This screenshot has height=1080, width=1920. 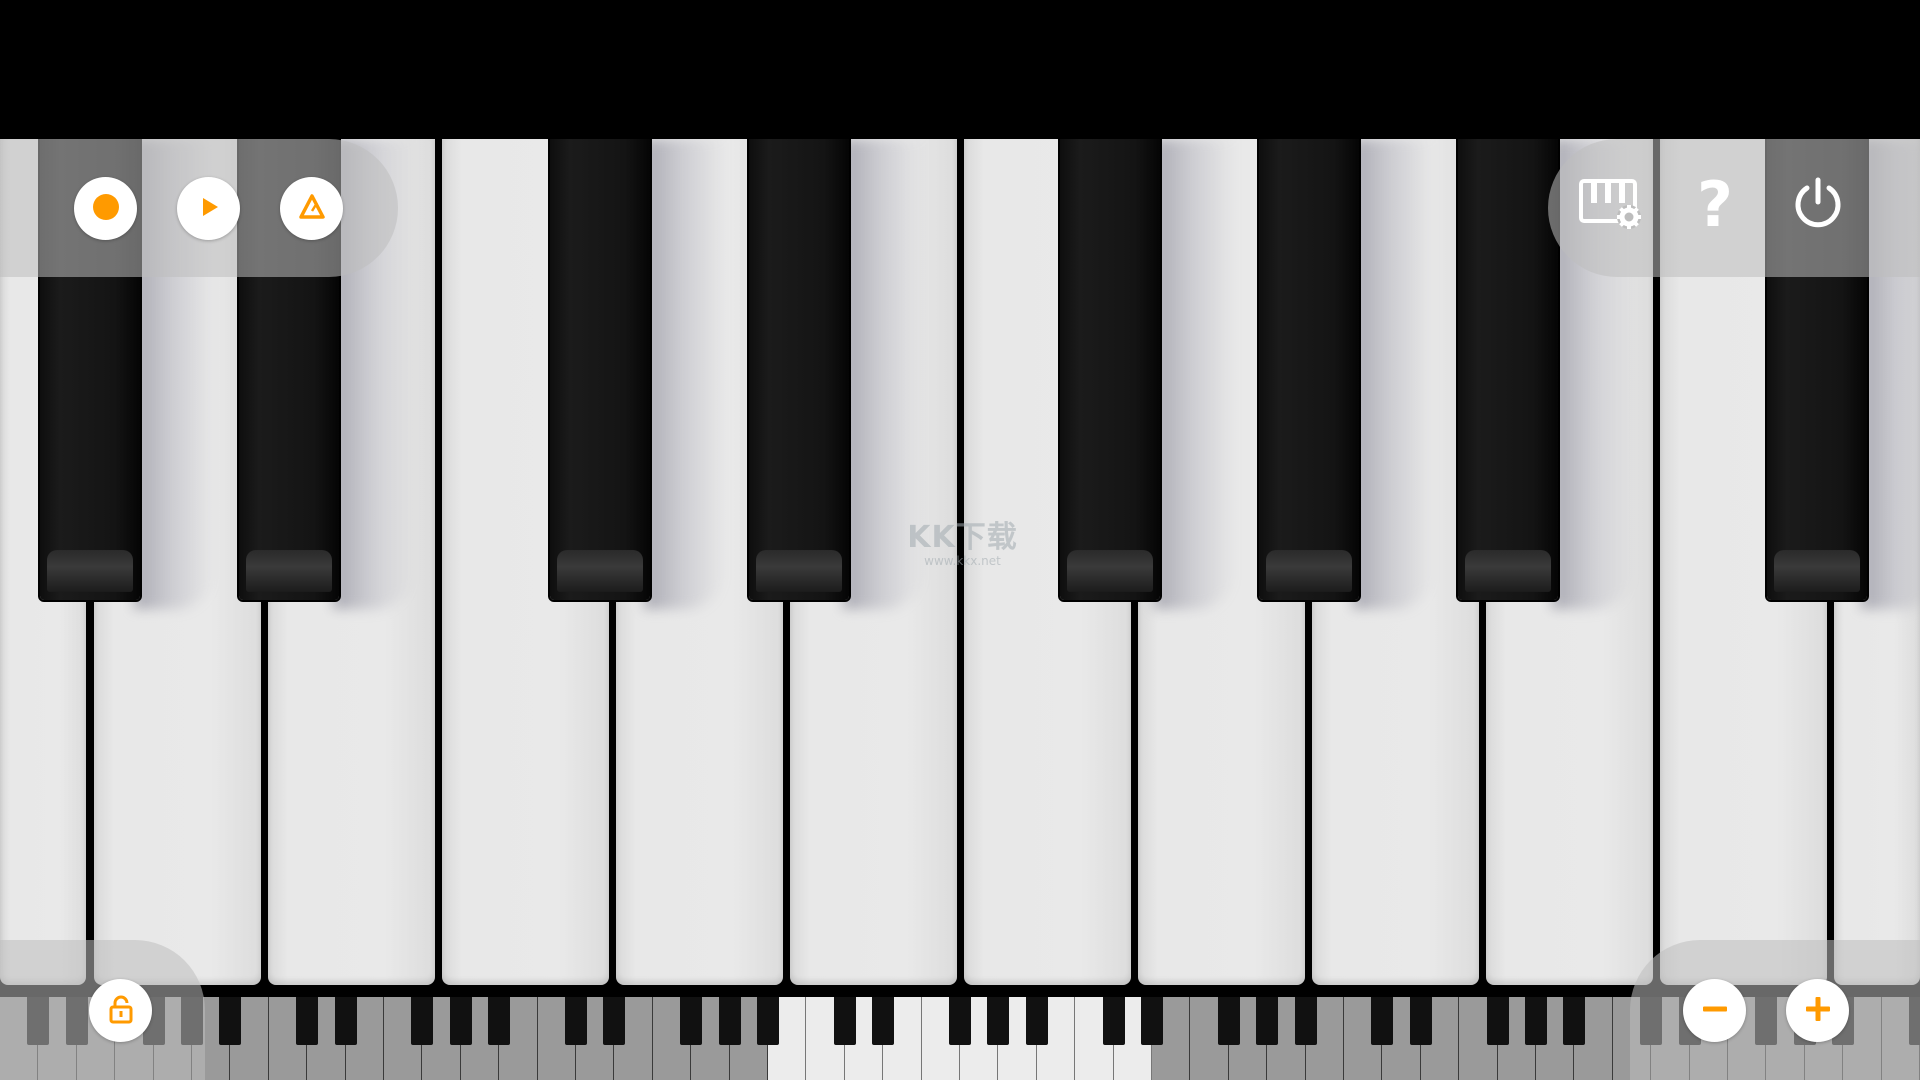 I want to click on record-button, so click(x=105, y=208).